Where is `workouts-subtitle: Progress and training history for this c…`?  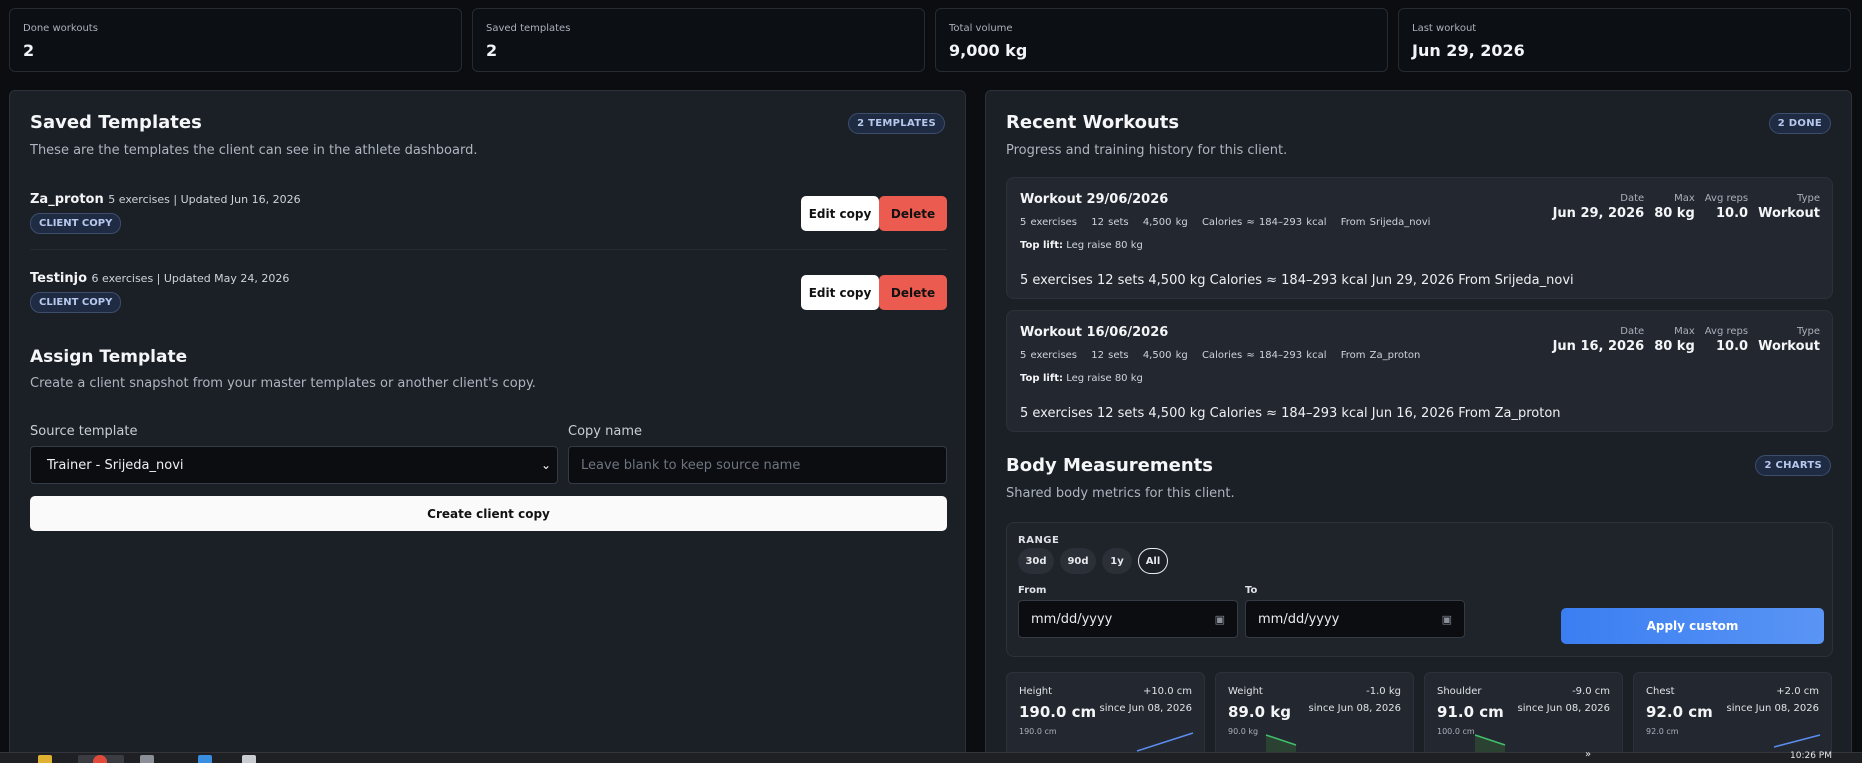 workouts-subtitle: Progress and training history for this c… is located at coordinates (1147, 150).